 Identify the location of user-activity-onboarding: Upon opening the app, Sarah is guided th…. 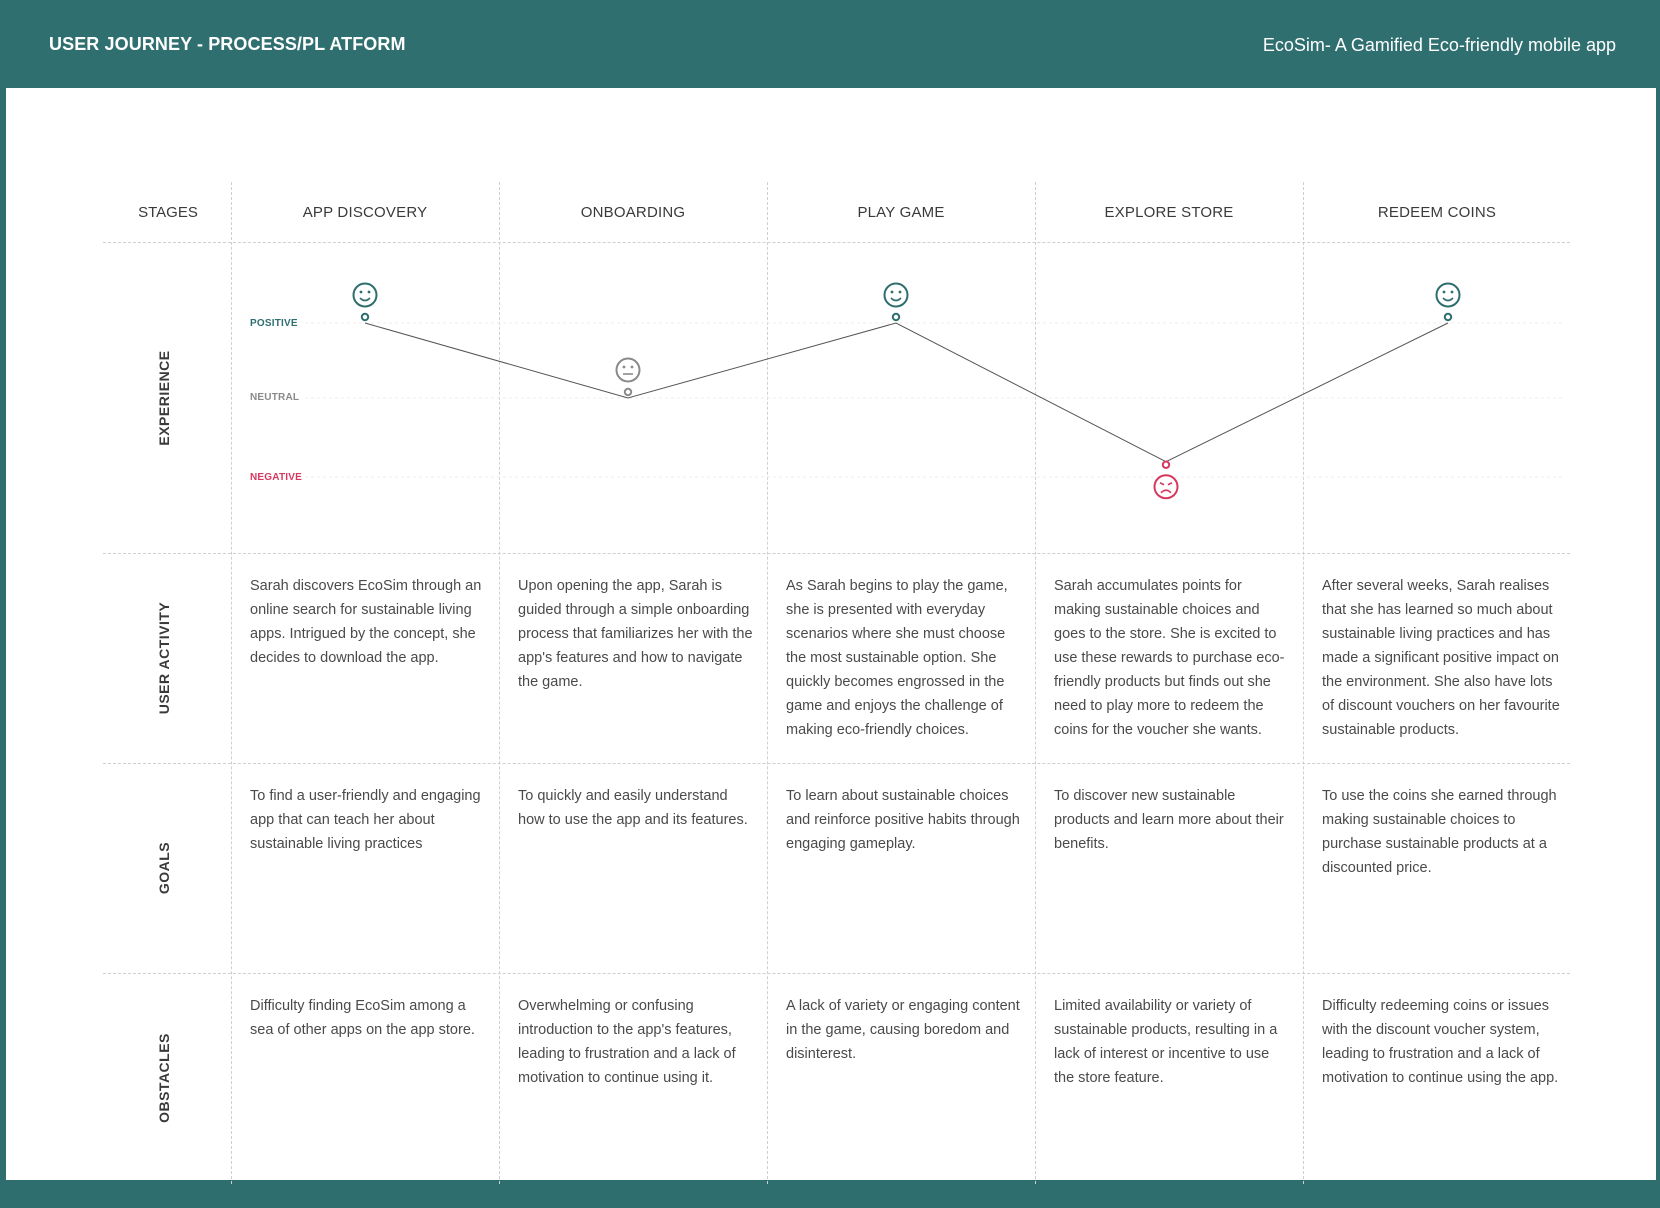
(635, 634).